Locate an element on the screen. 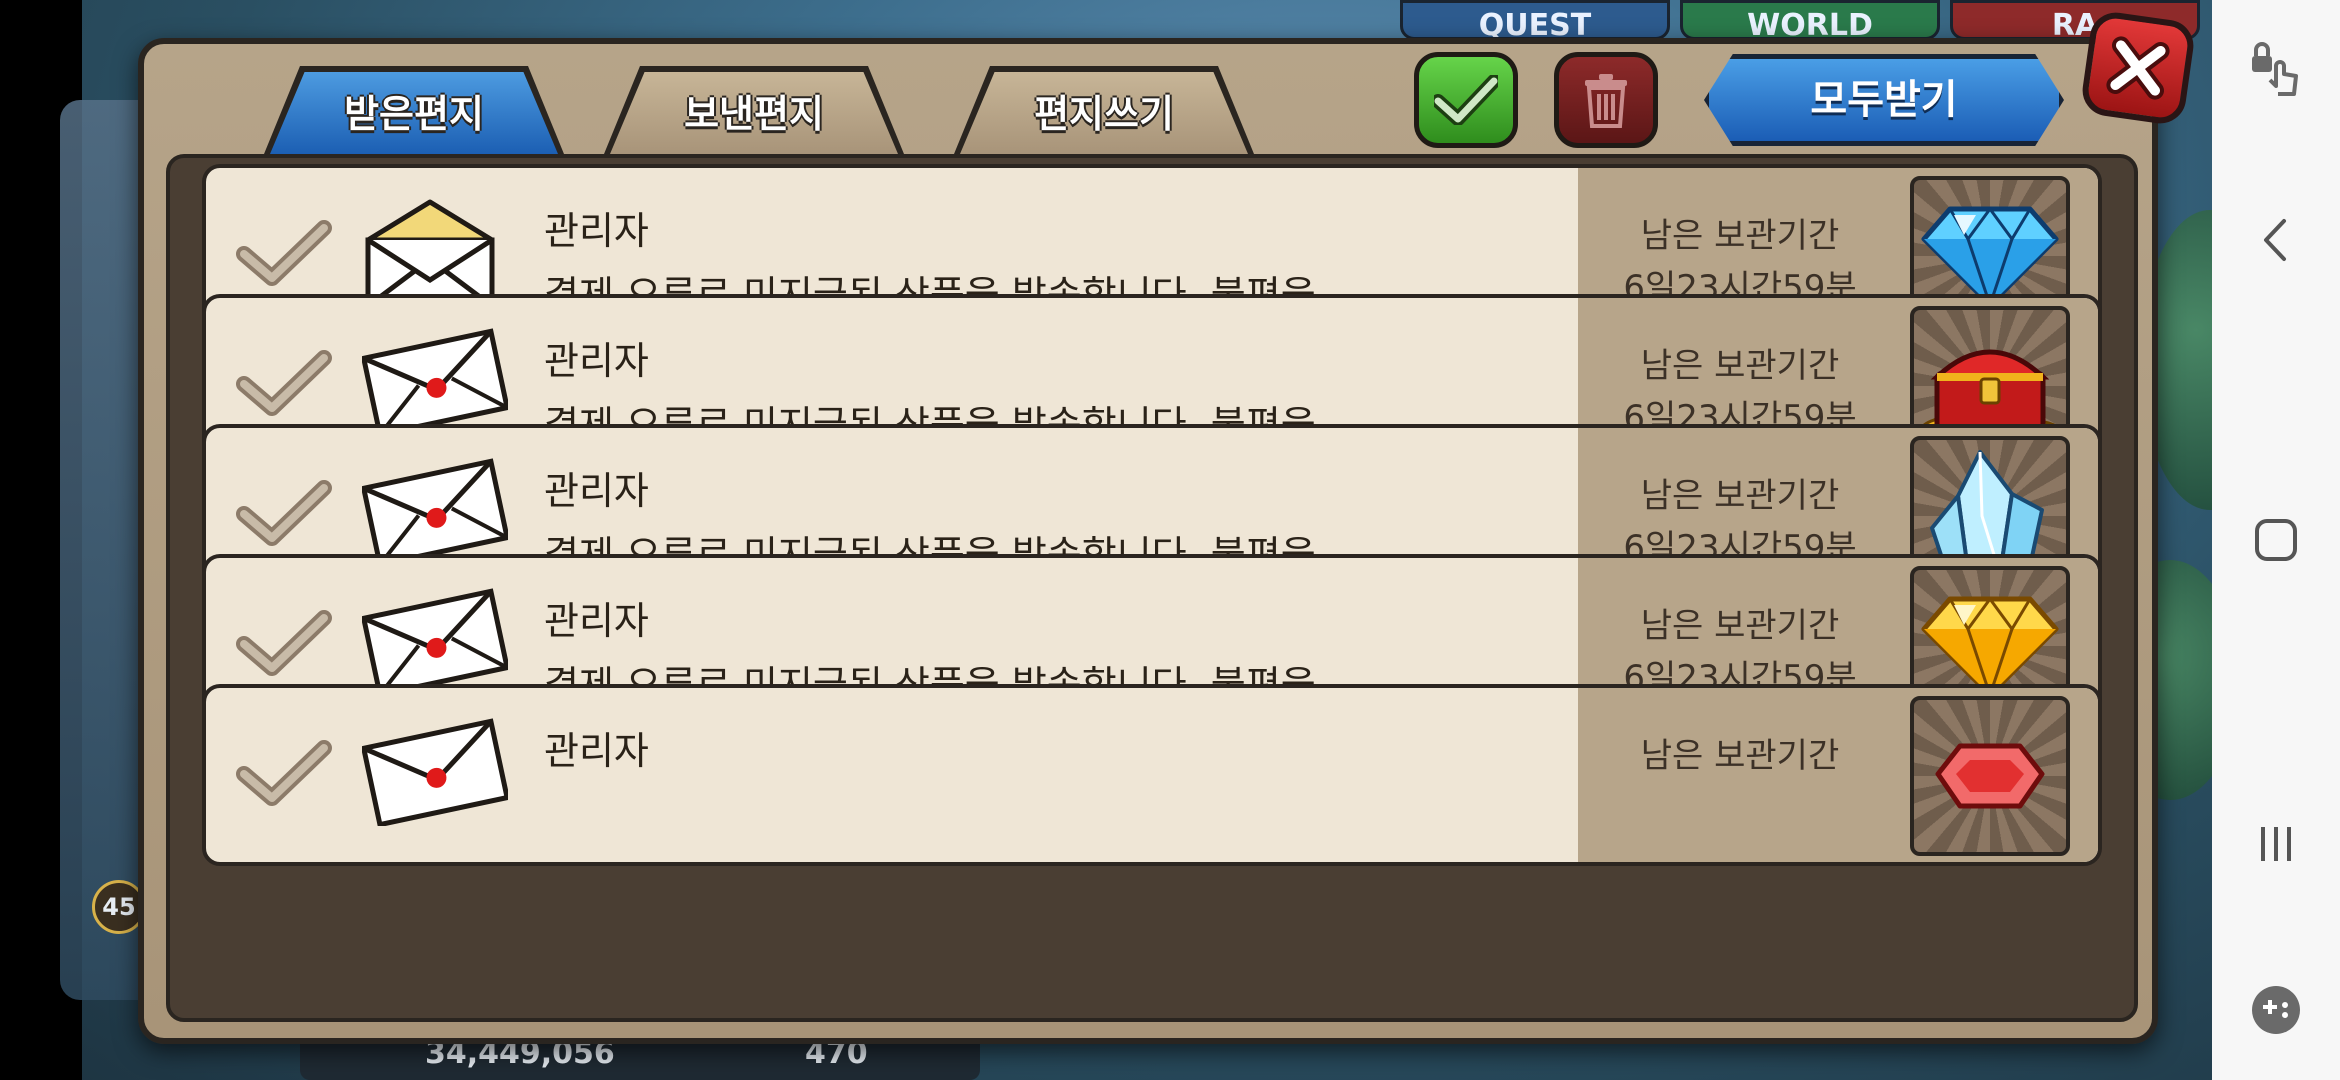 The height and width of the screenshot is (1080, 2340). touch-lock-icon is located at coordinates (2275, 69).